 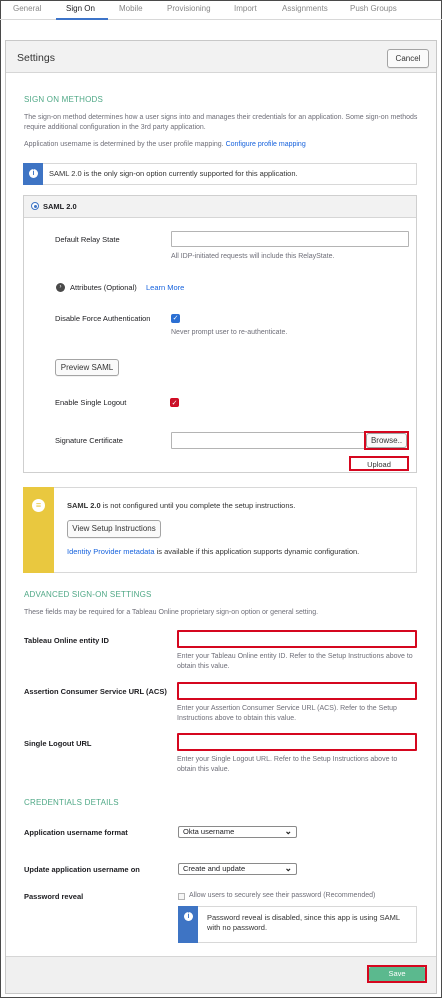 I want to click on entity-id-label: Tableau Online entity ID, so click(x=66, y=640).